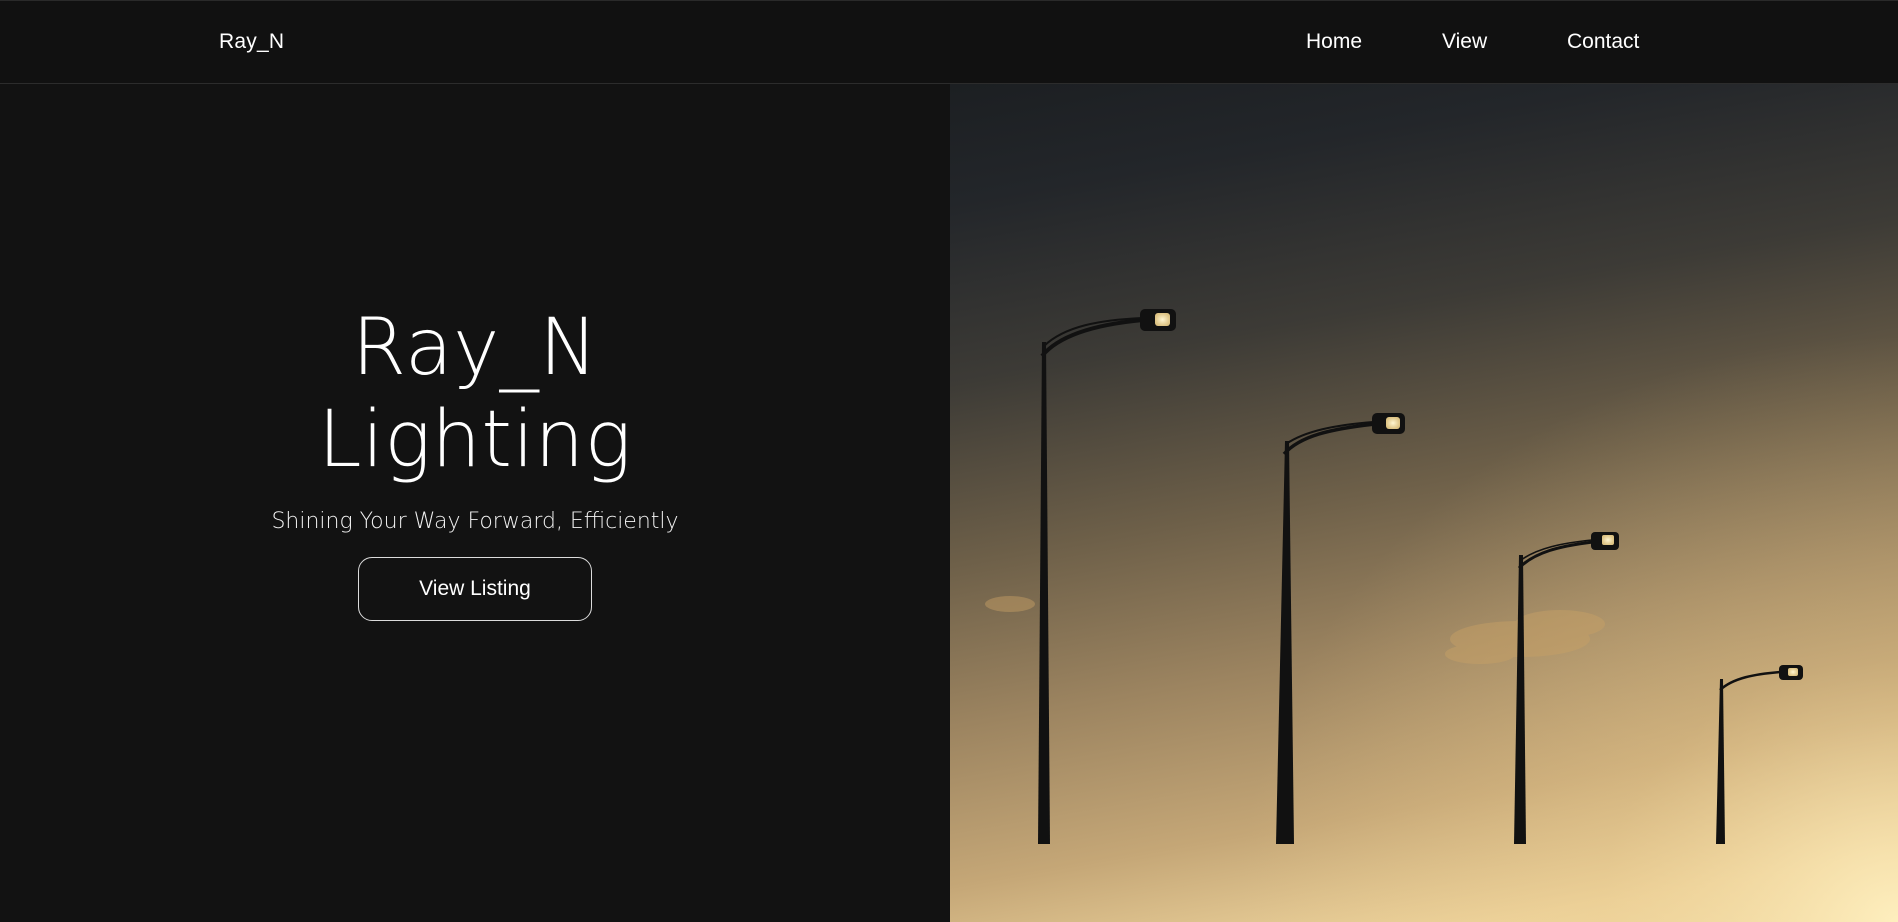 The width and height of the screenshot is (1898, 922). Describe the element at coordinates (475, 394) in the screenshot. I see `hero-title: Ray_N Lighting` at that location.